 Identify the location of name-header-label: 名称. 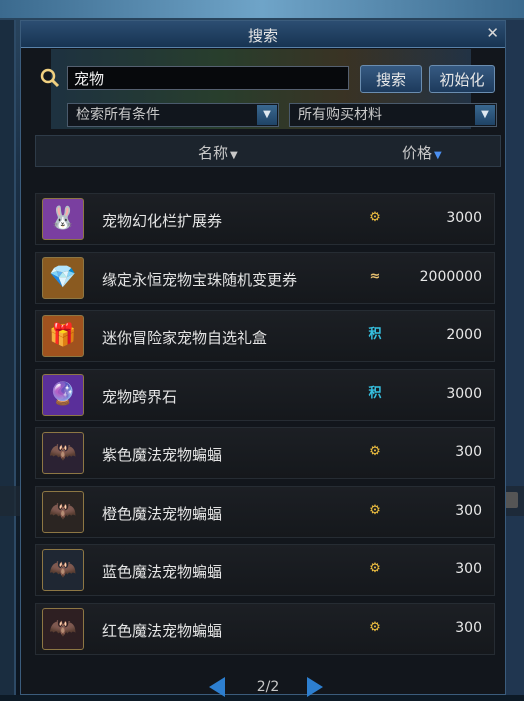
(213, 153).